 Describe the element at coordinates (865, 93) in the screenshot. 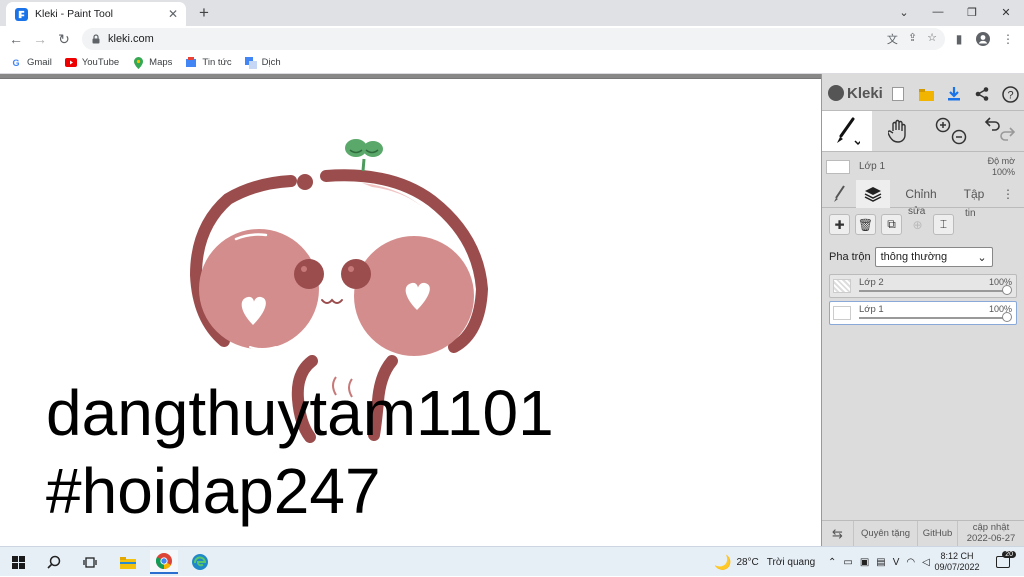

I see `kleki-logo-text: Kleki` at that location.